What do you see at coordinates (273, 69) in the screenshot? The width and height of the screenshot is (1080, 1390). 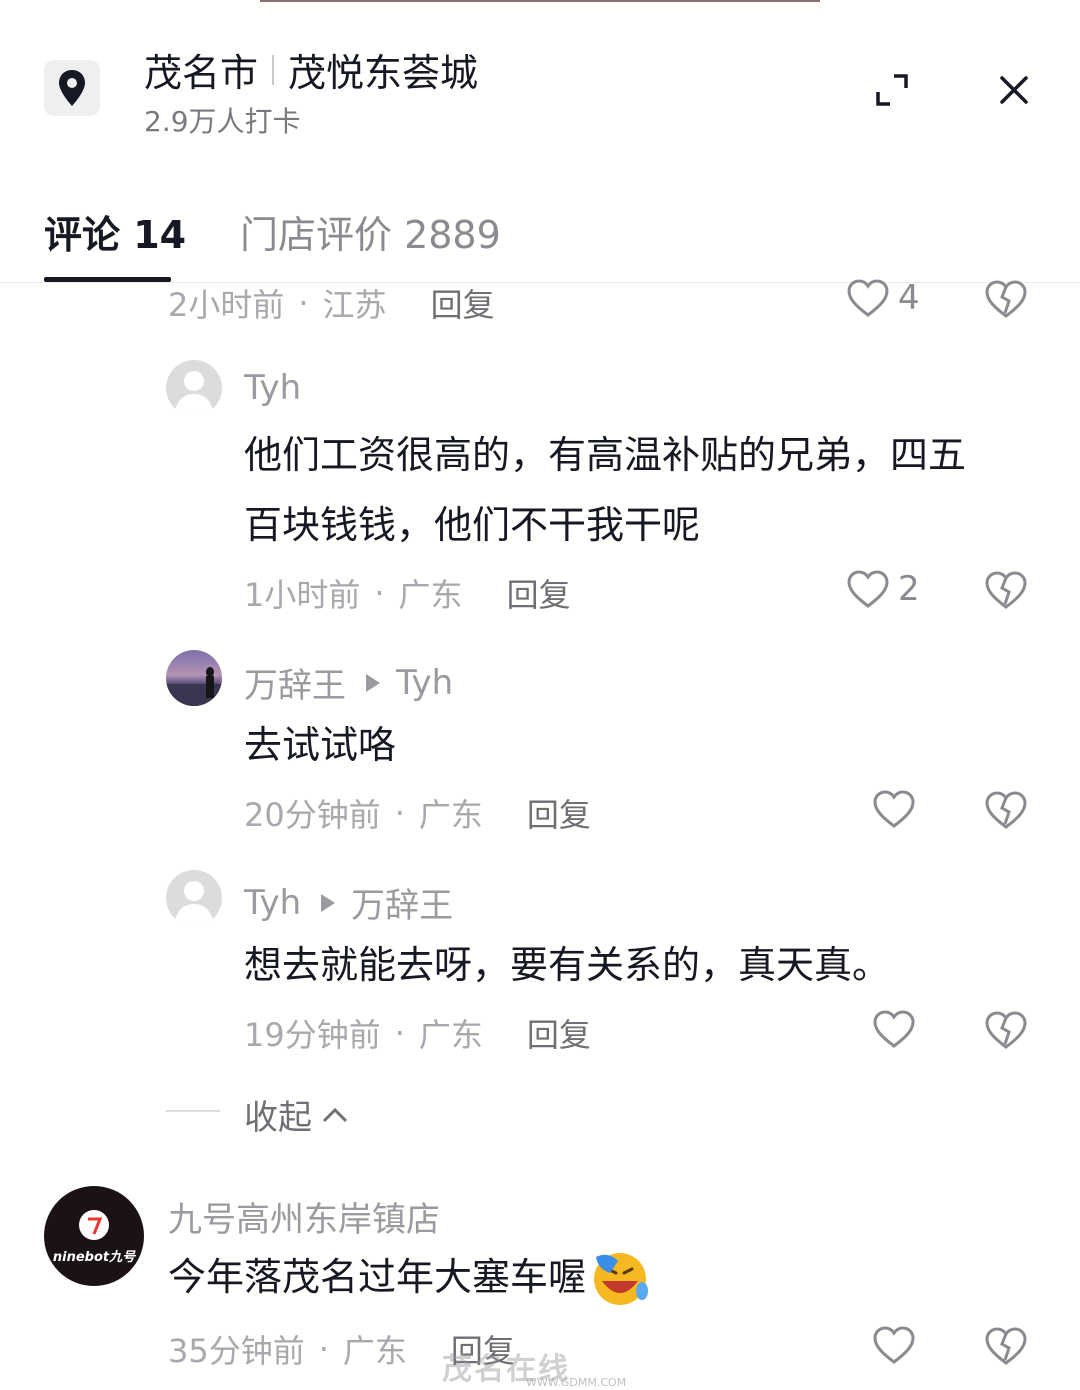 I see `title-separator` at bounding box center [273, 69].